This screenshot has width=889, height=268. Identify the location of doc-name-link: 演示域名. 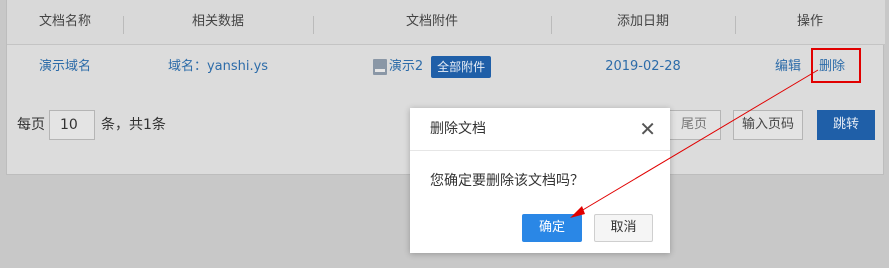
(65, 67).